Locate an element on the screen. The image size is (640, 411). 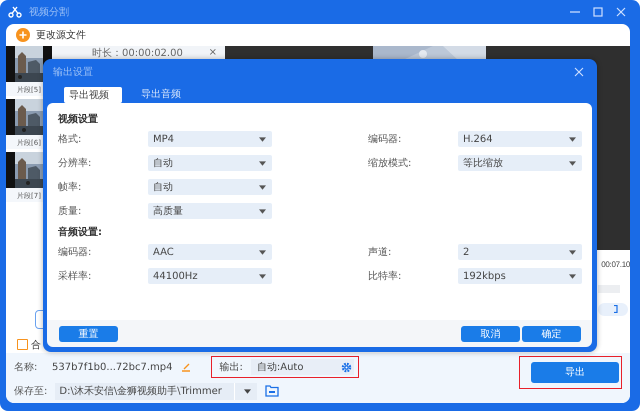
dropdown: 192kbps is located at coordinates (520, 276).